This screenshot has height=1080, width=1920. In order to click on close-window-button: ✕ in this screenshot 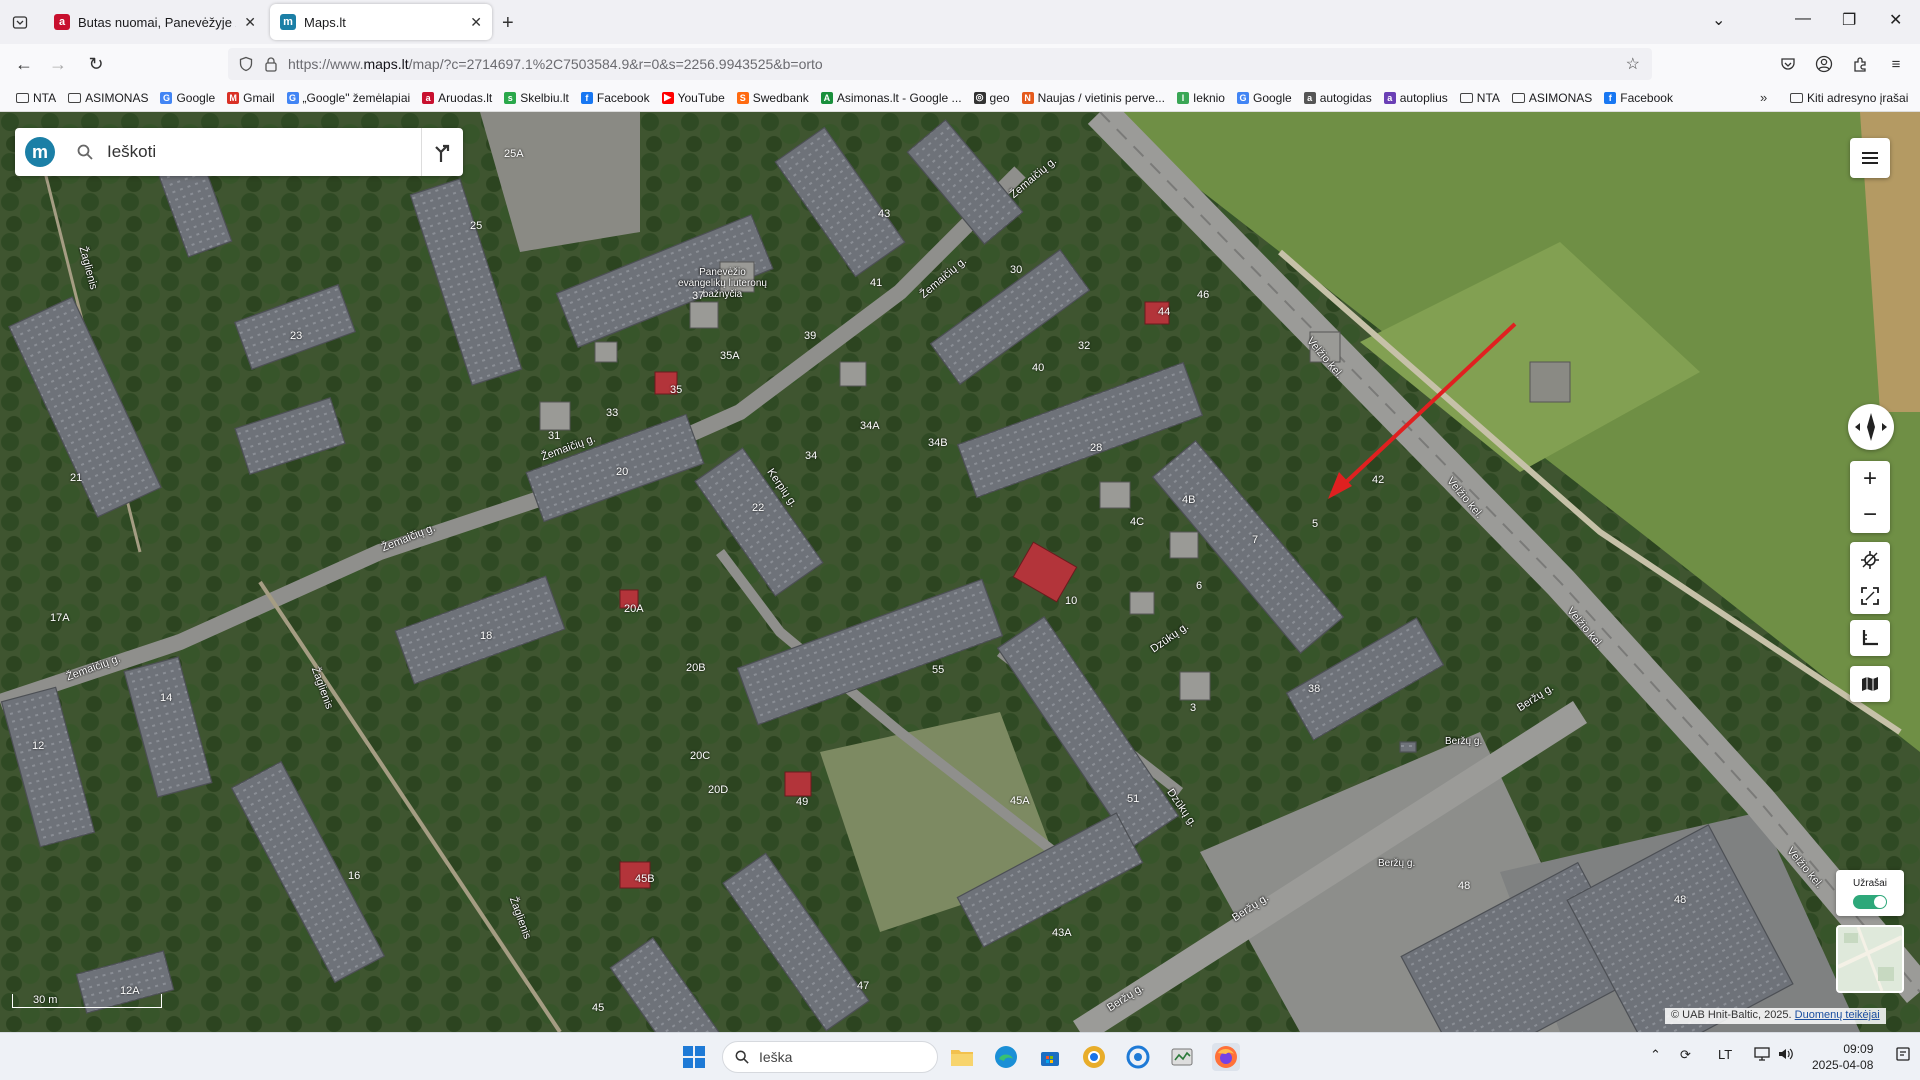, I will do `click(1895, 20)`.